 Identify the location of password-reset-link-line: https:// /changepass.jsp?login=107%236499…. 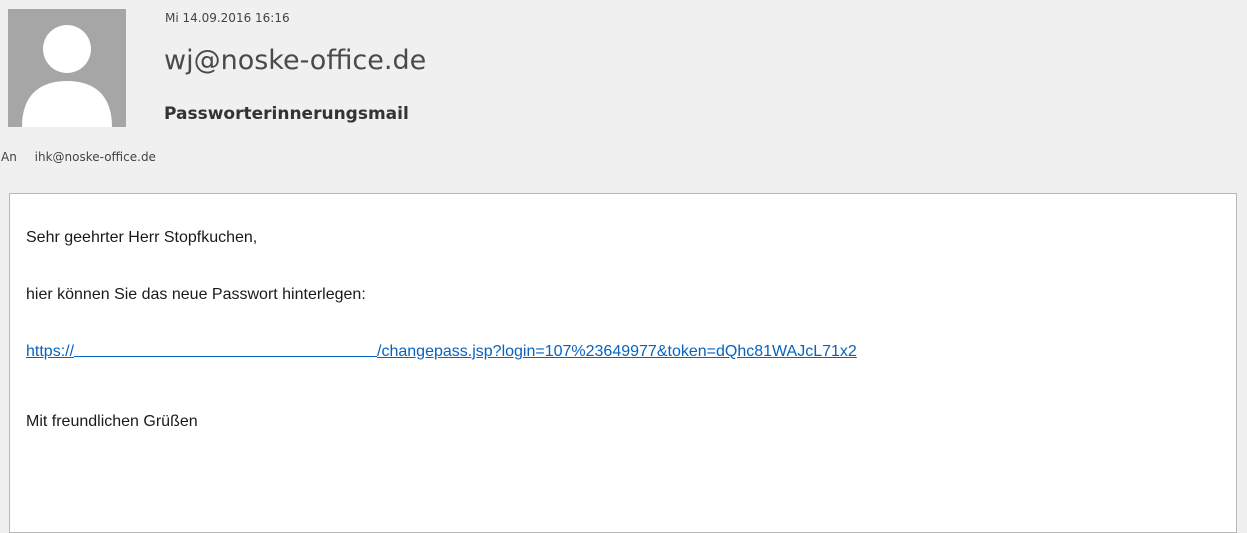
(441, 352).